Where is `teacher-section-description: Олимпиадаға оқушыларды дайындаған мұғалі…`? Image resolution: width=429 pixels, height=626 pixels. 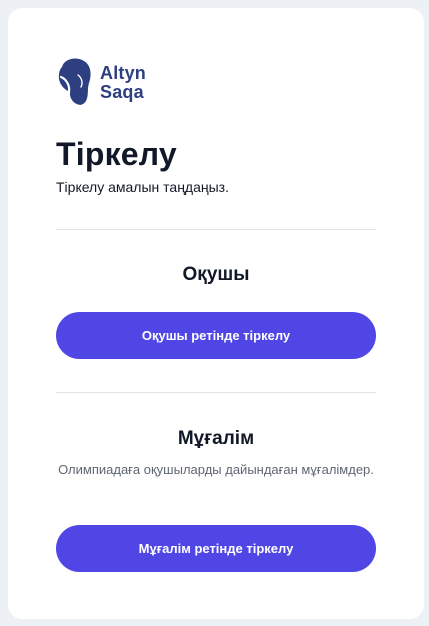 teacher-section-description: Олимпиадаға оқушыларды дайындаған мұғалі… is located at coordinates (216, 469).